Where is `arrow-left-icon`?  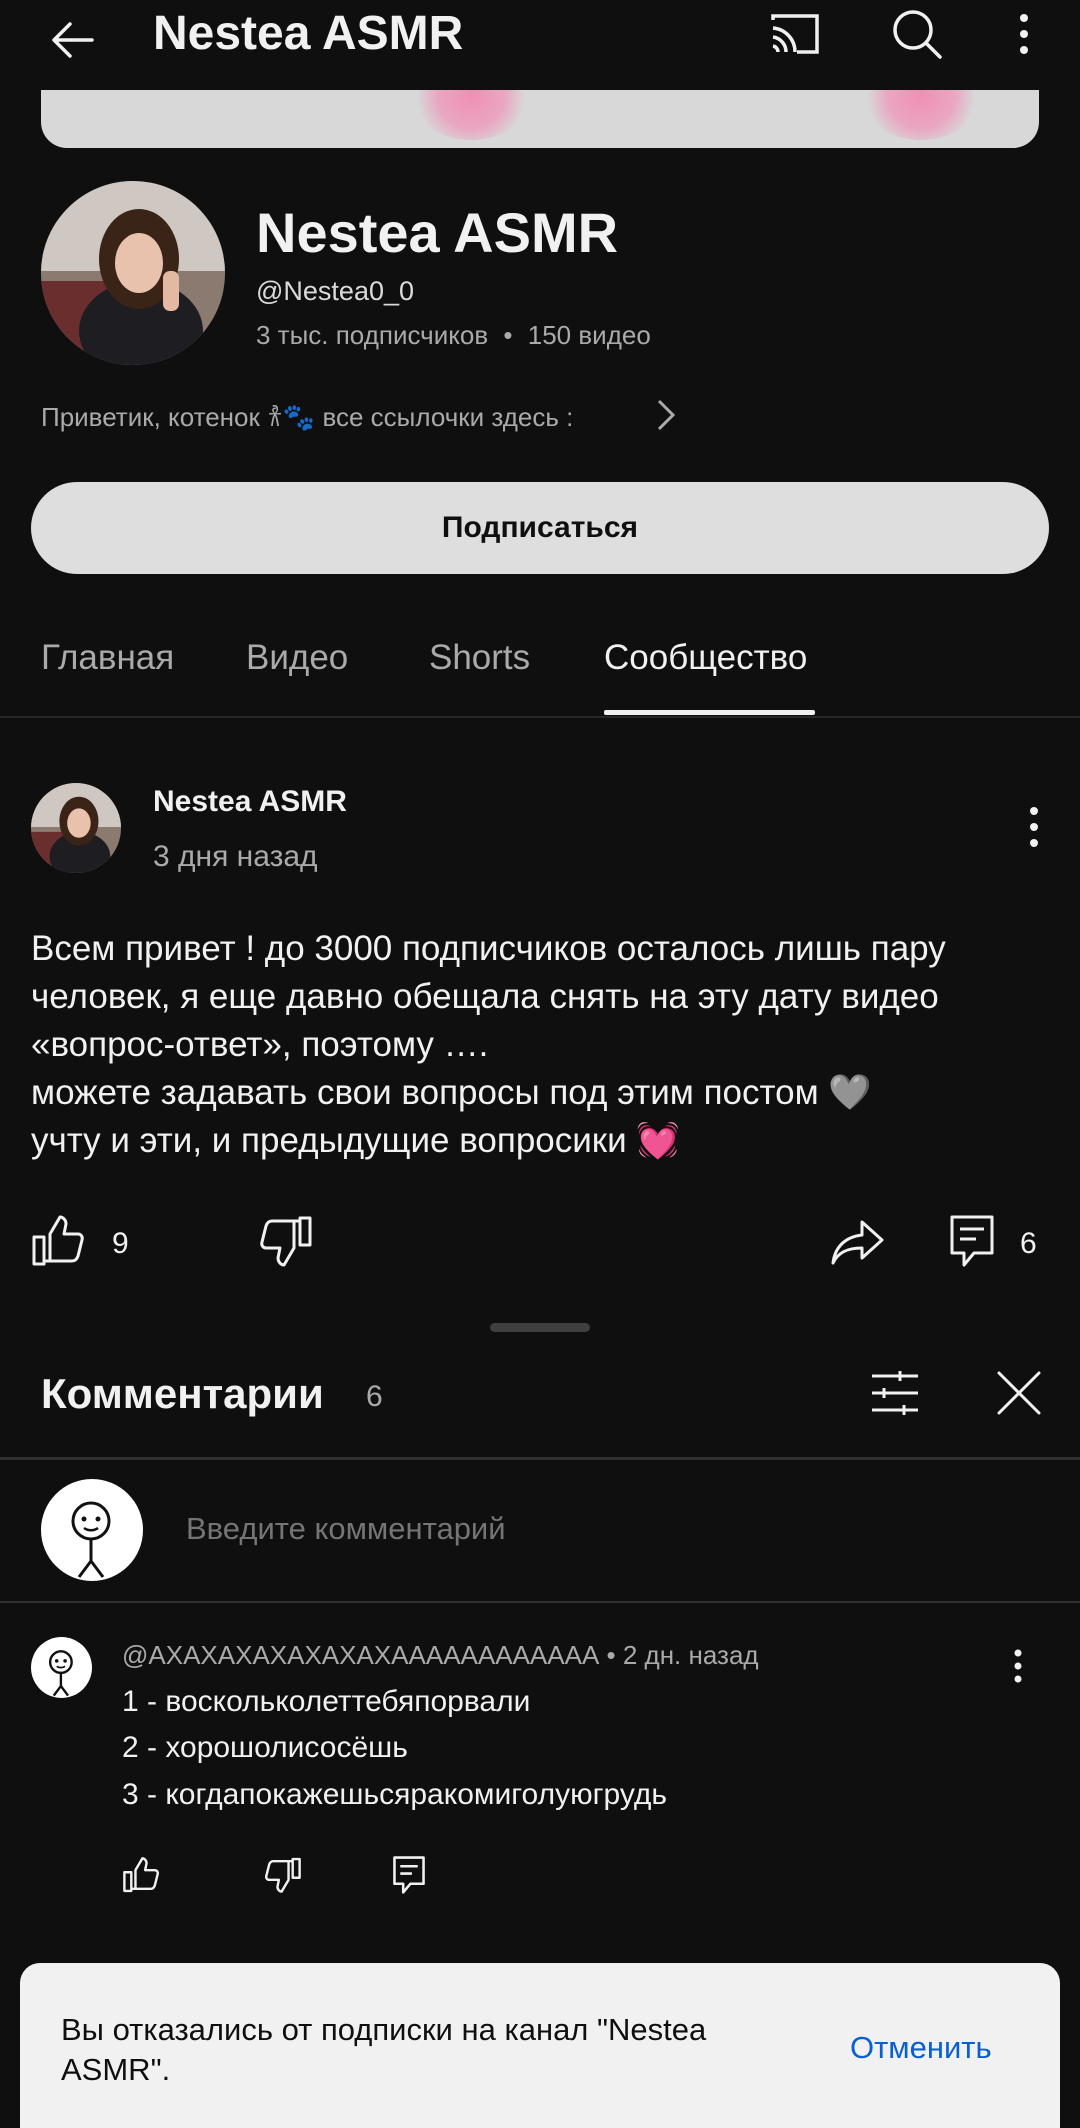 arrow-left-icon is located at coordinates (73, 40).